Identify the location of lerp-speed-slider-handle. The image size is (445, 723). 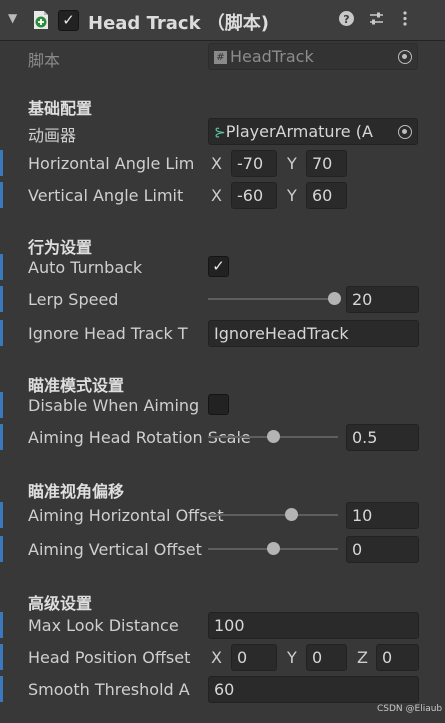
(334, 298).